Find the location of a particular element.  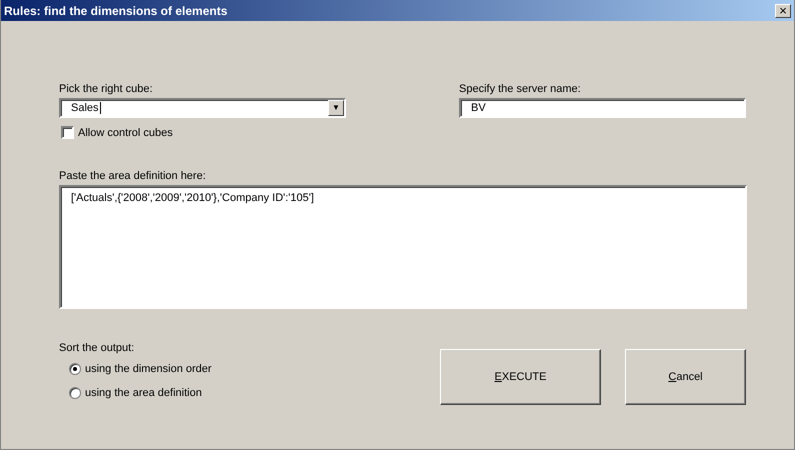

group-label: Sort the output: is located at coordinates (97, 348).